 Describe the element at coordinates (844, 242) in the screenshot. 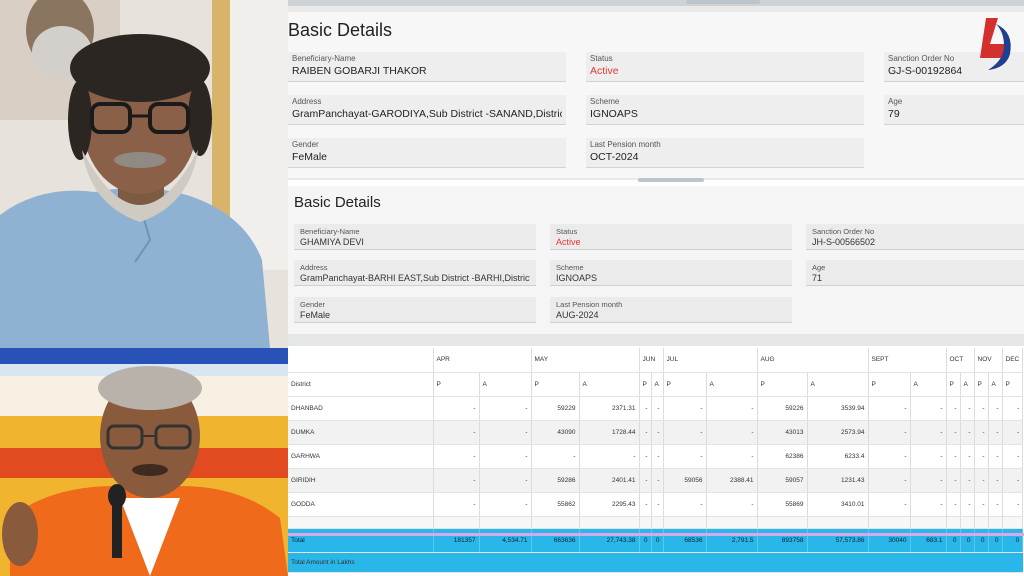

I see `field-value: JH-S-00566502` at that location.